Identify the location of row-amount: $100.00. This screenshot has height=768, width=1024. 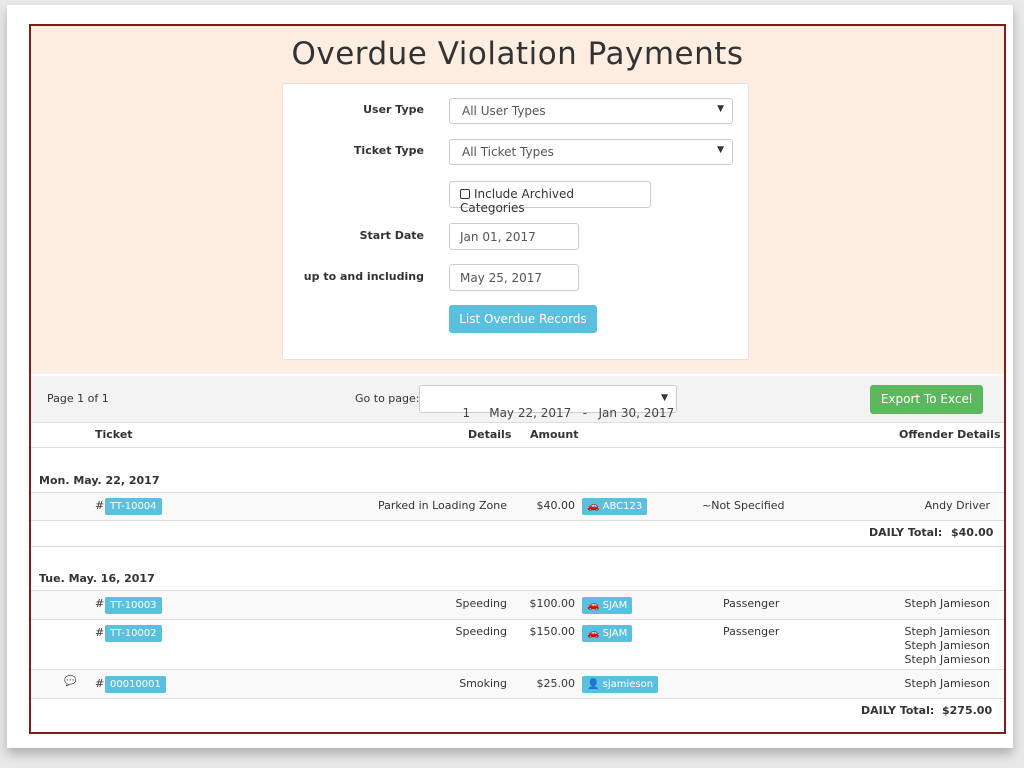
(552, 603).